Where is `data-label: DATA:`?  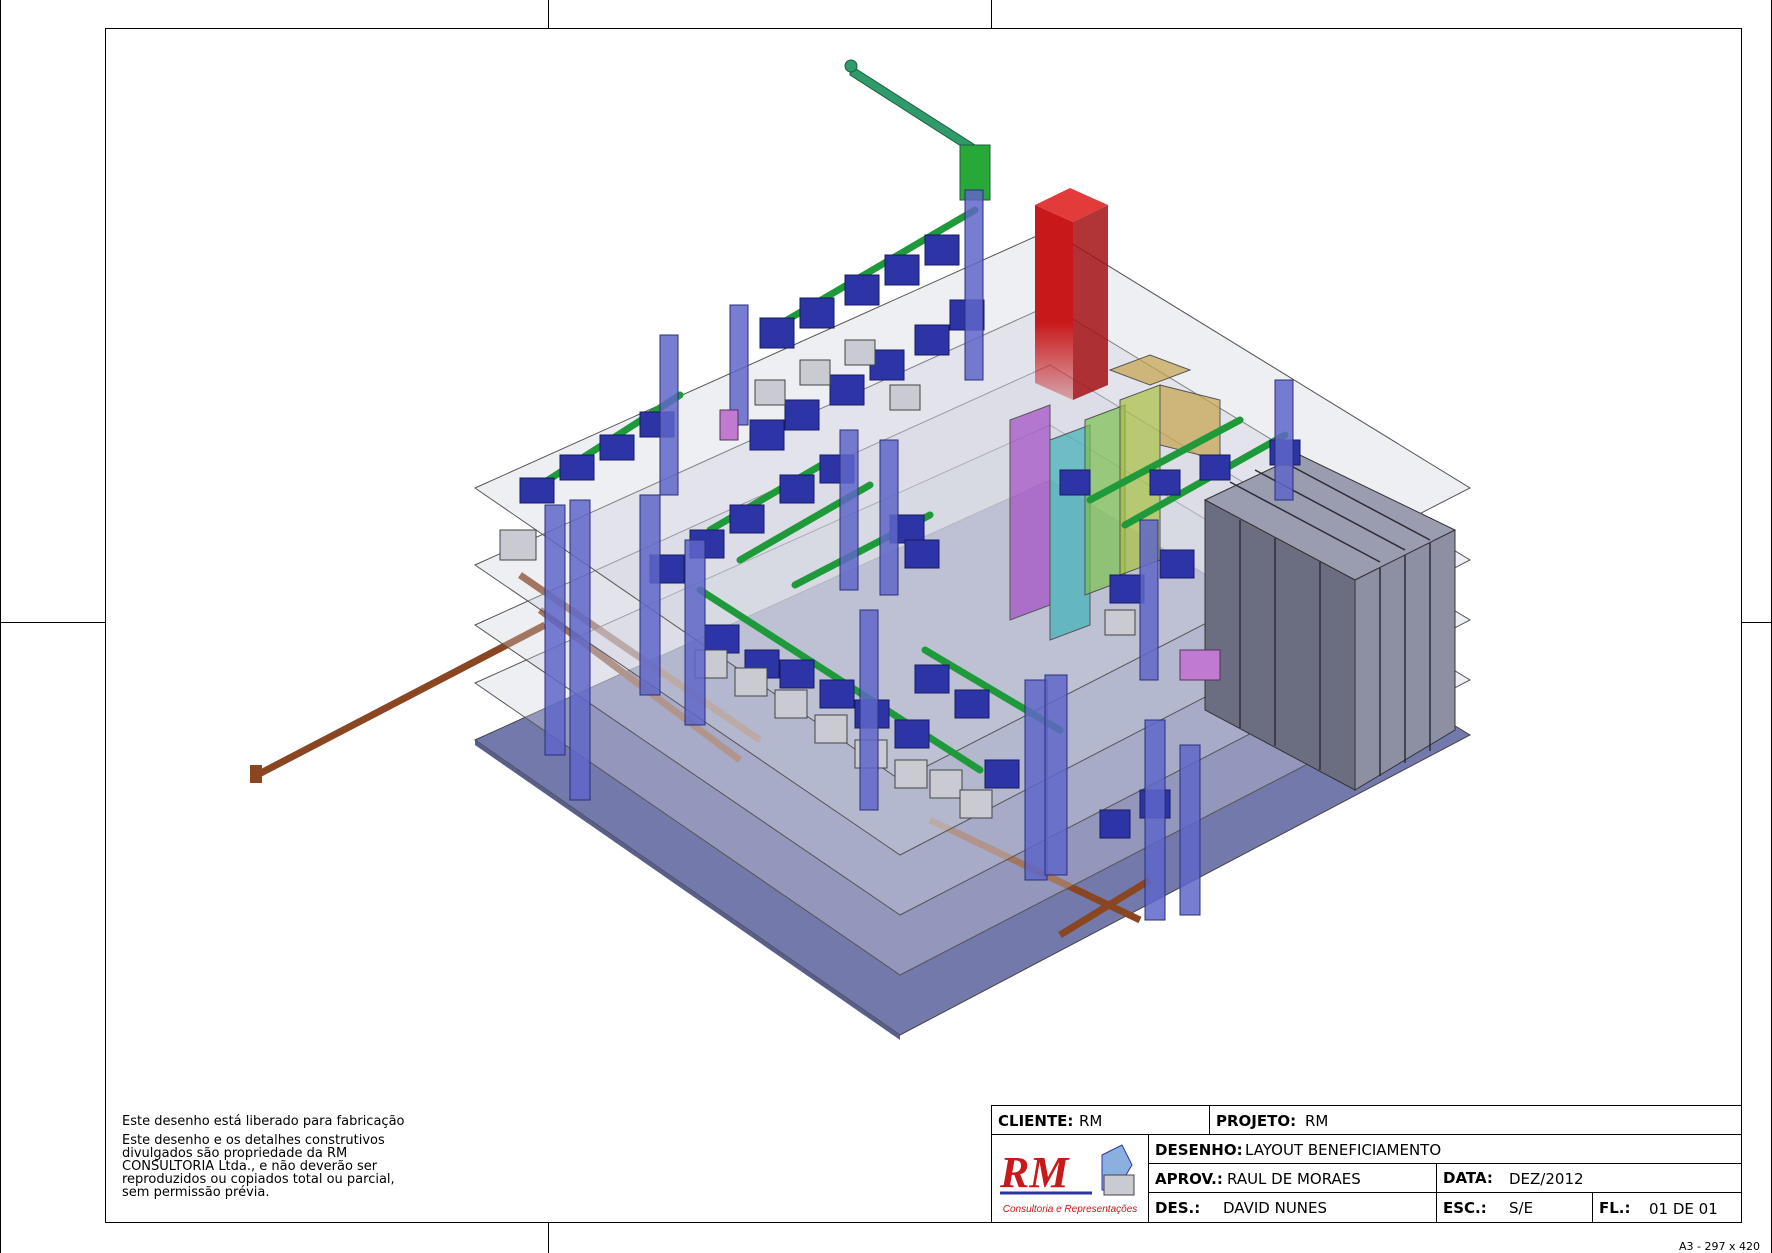 data-label: DATA: is located at coordinates (1468, 1178).